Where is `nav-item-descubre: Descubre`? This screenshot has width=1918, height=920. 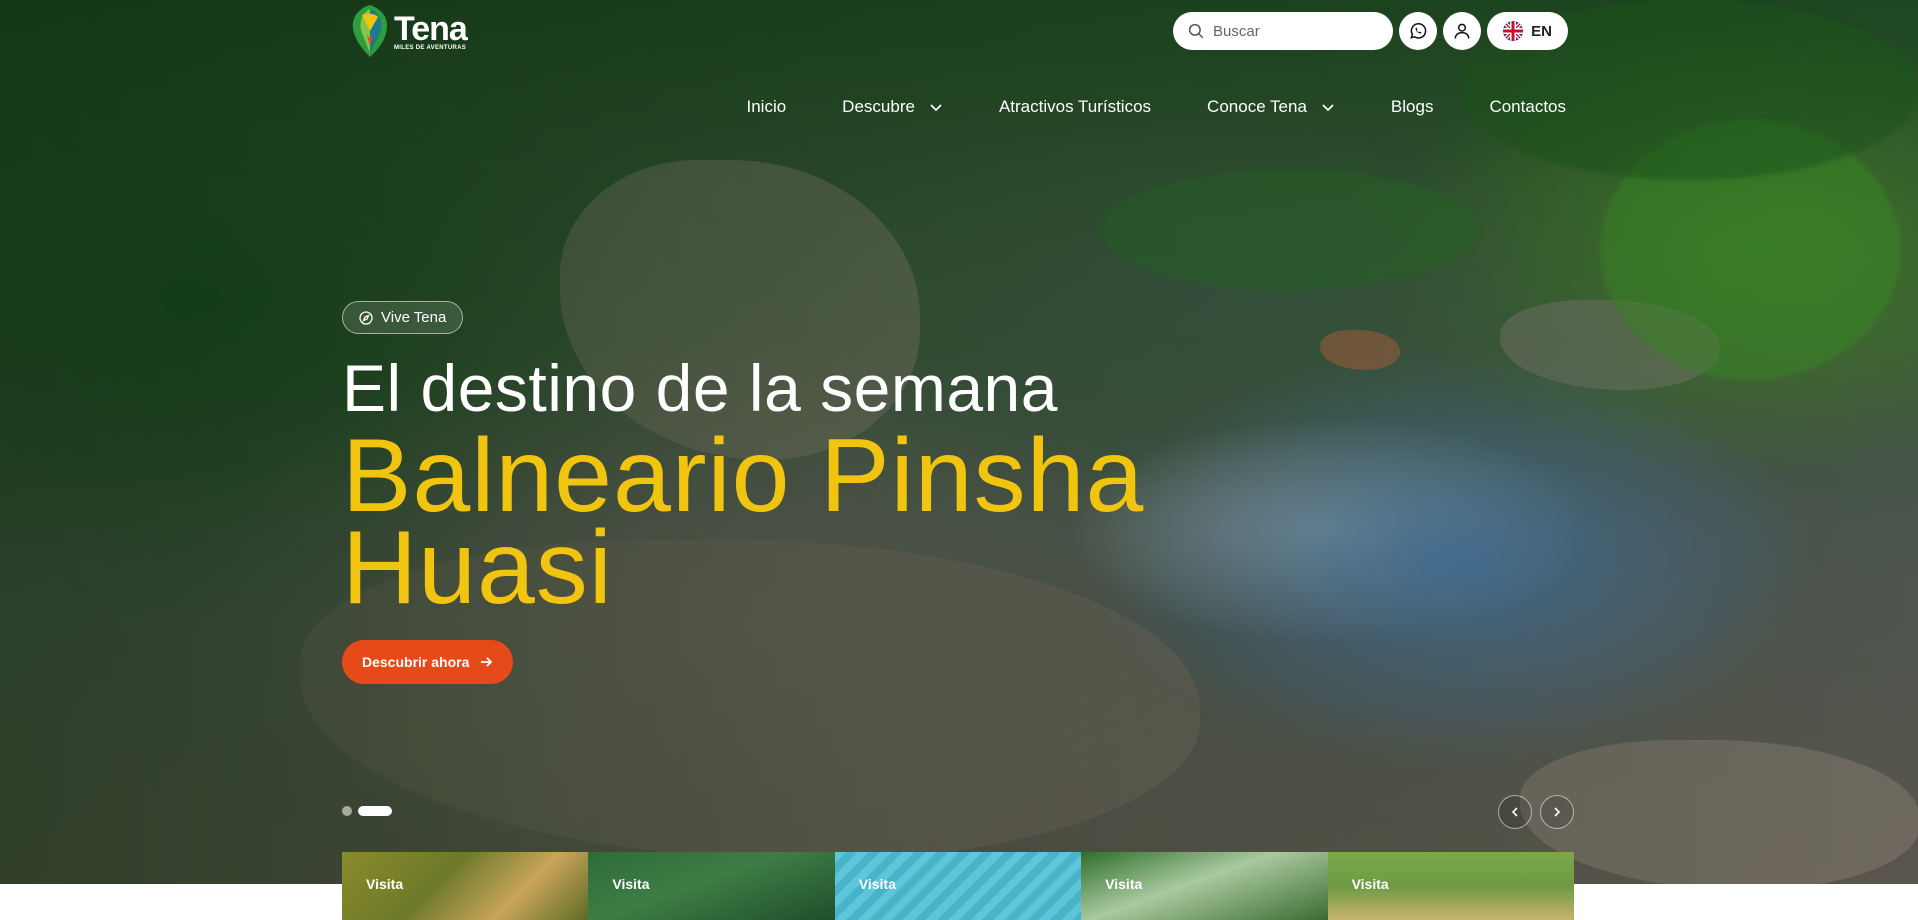 nav-item-descubre: Descubre is located at coordinates (892, 107).